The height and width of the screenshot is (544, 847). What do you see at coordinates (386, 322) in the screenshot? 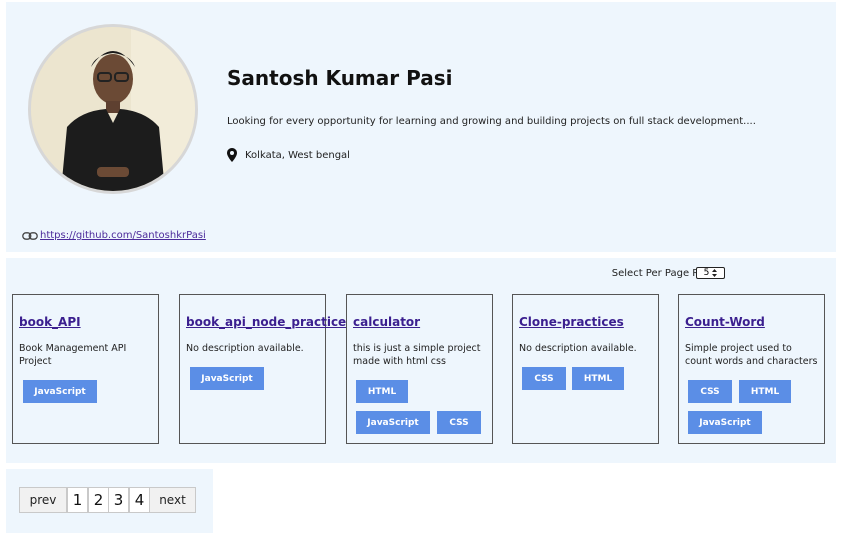
I see `repo-title: calculator` at bounding box center [386, 322].